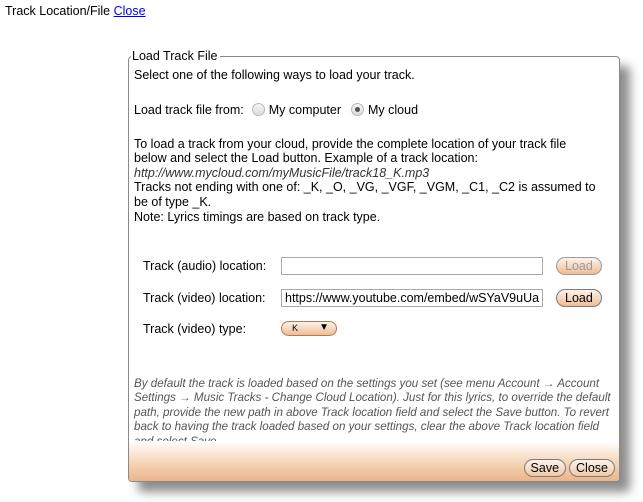 Image resolution: width=643 pixels, height=502 pixels. I want to click on radio-button-checked, so click(358, 110).